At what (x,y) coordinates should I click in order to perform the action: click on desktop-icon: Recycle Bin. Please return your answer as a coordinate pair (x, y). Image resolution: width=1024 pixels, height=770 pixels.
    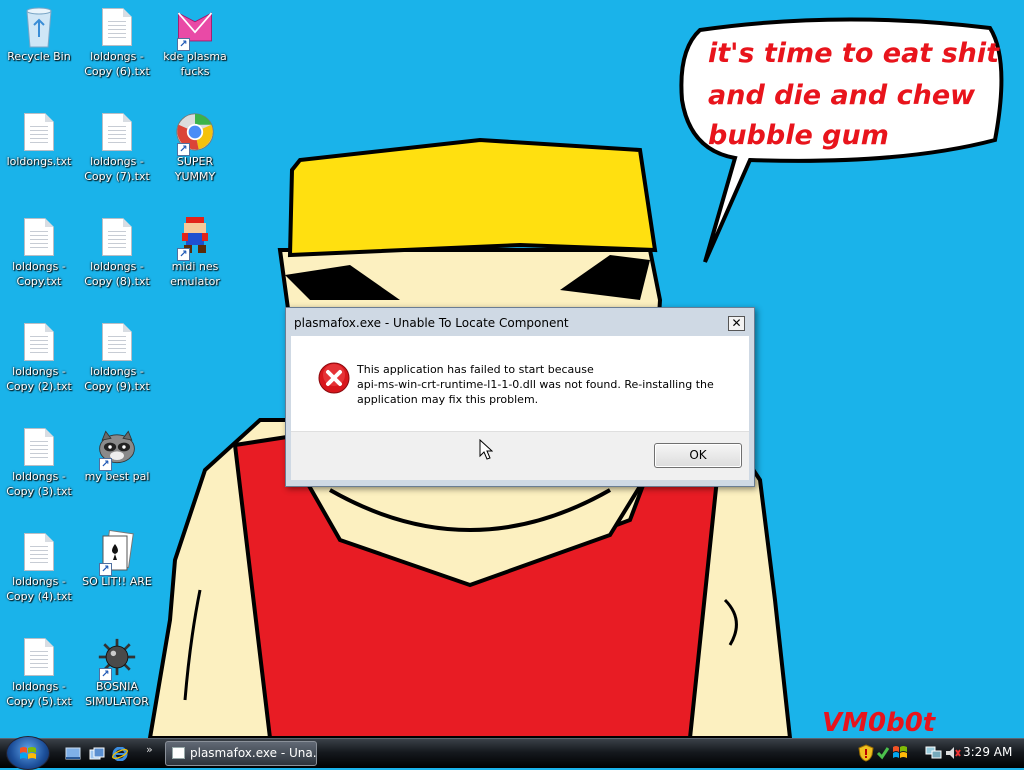
    Looking at the image, I should click on (39, 34).